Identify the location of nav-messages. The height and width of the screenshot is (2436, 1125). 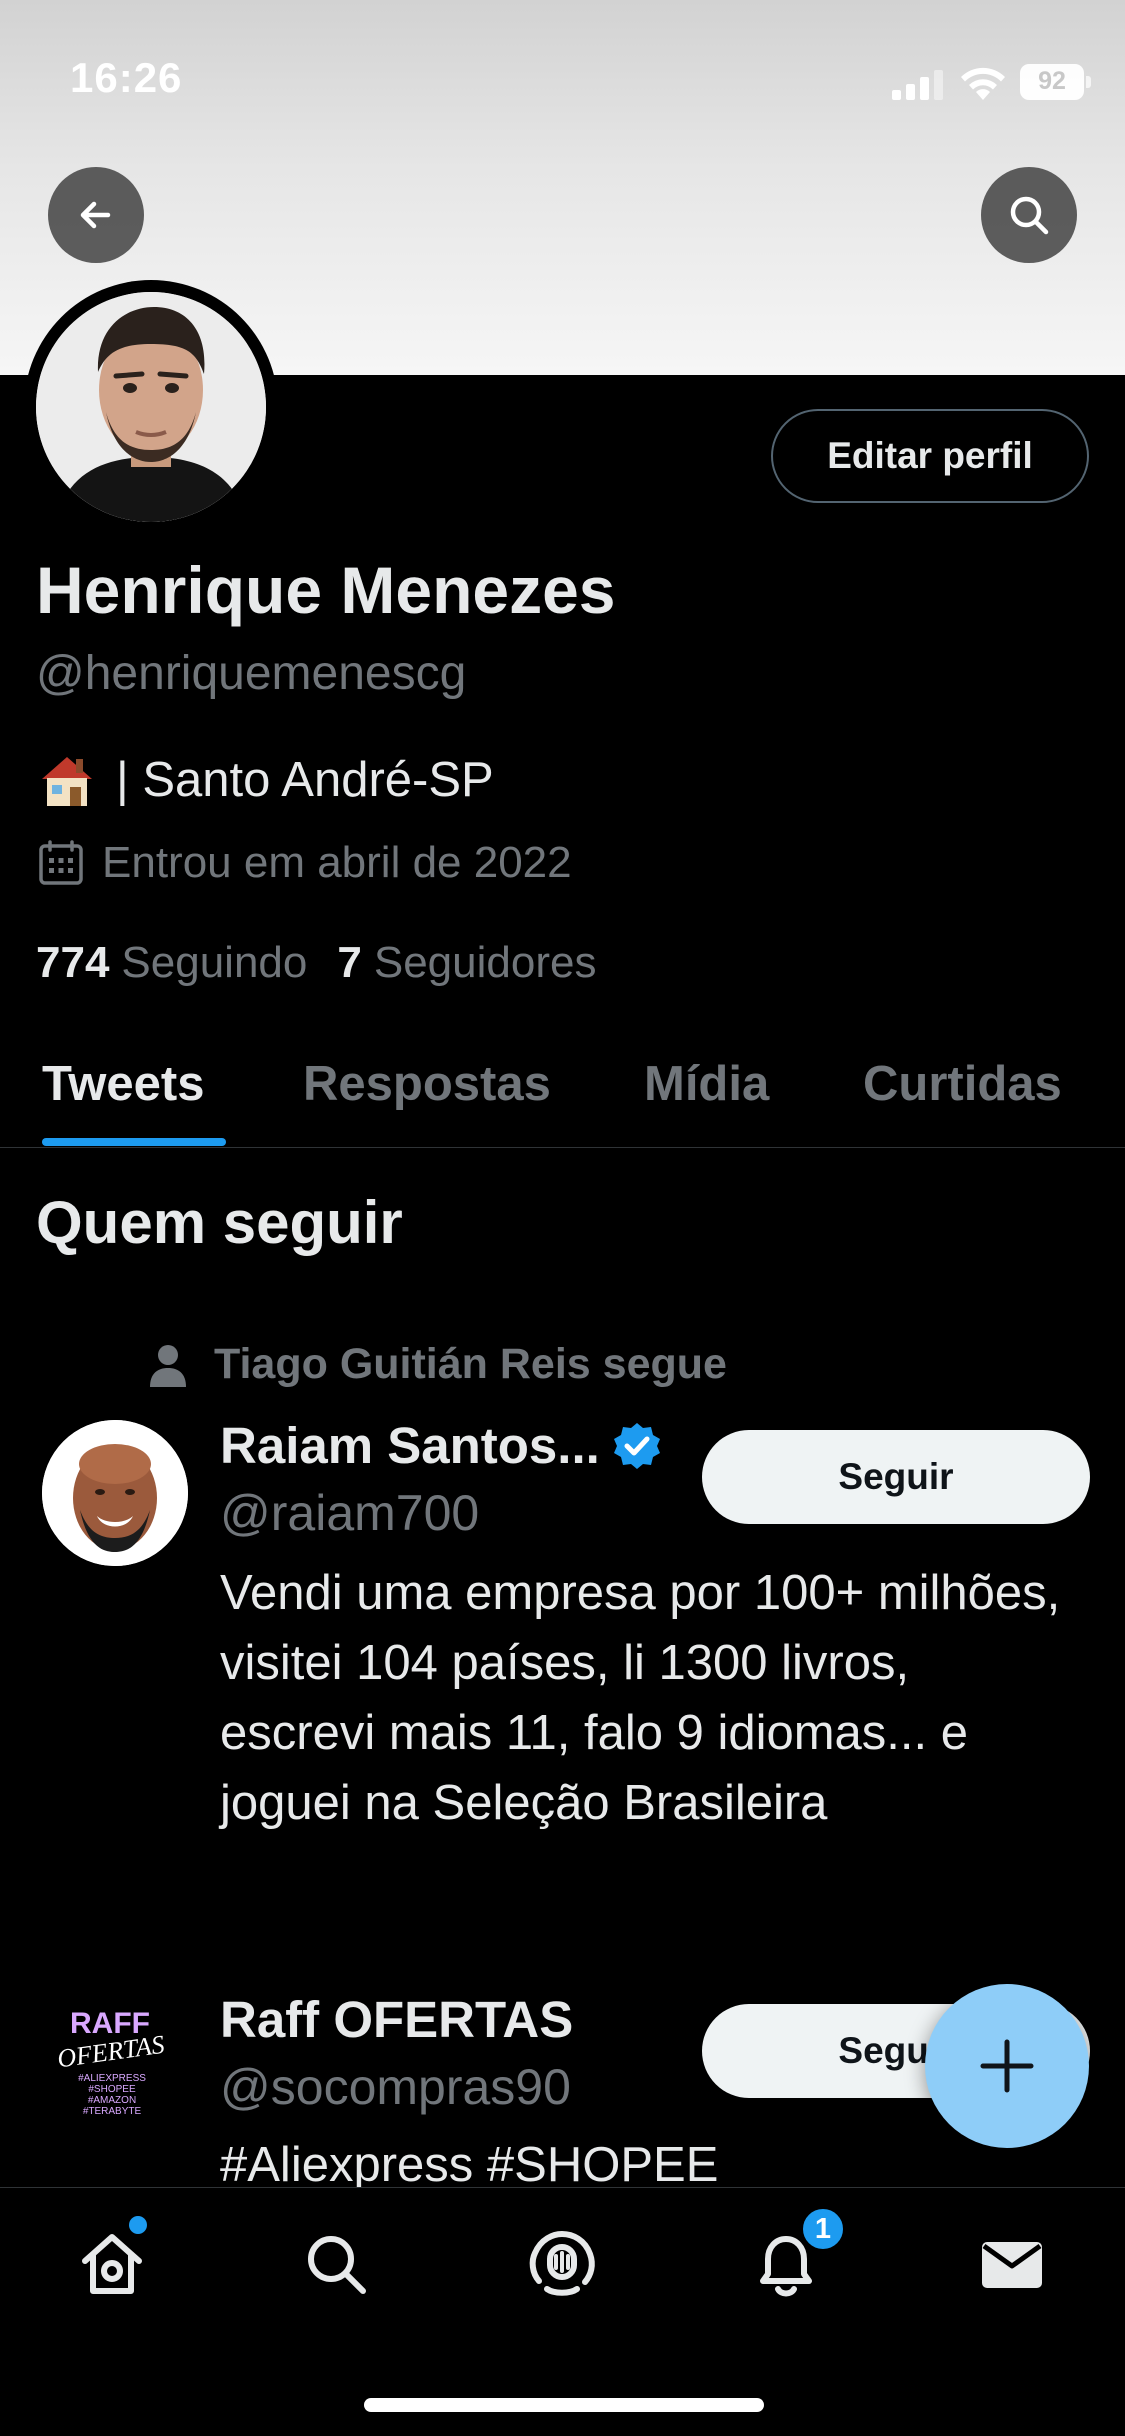
(1012, 2264).